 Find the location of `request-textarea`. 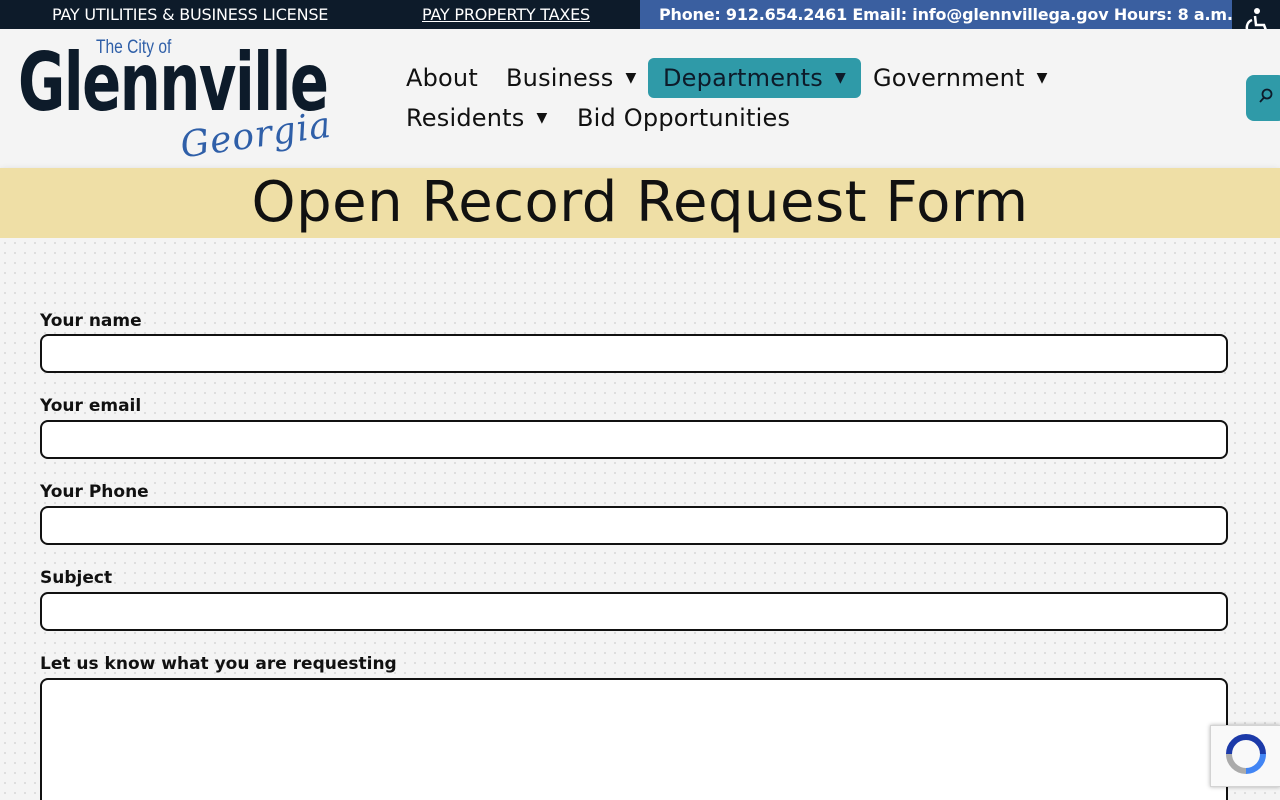

request-textarea is located at coordinates (634, 739).